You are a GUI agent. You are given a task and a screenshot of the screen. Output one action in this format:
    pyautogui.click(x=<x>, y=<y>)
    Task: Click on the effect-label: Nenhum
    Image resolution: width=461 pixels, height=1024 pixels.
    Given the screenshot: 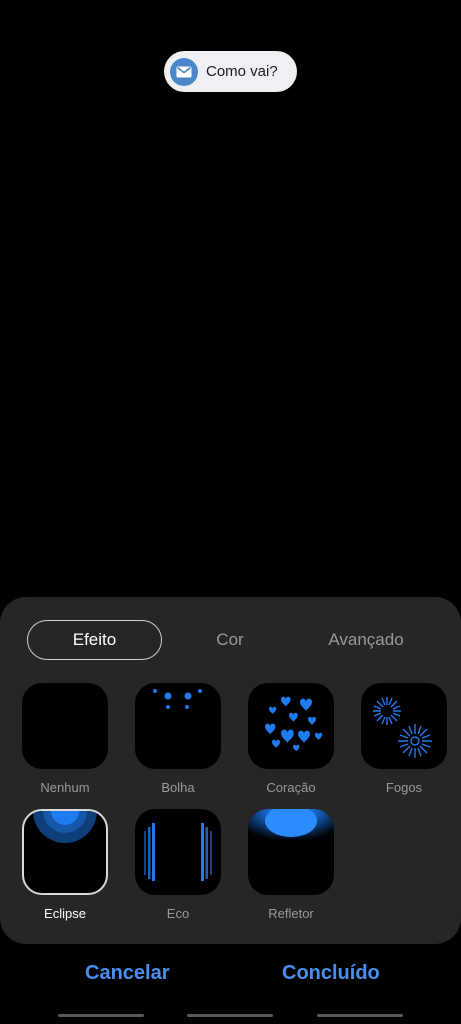 What is the action you would take?
    pyautogui.click(x=65, y=787)
    